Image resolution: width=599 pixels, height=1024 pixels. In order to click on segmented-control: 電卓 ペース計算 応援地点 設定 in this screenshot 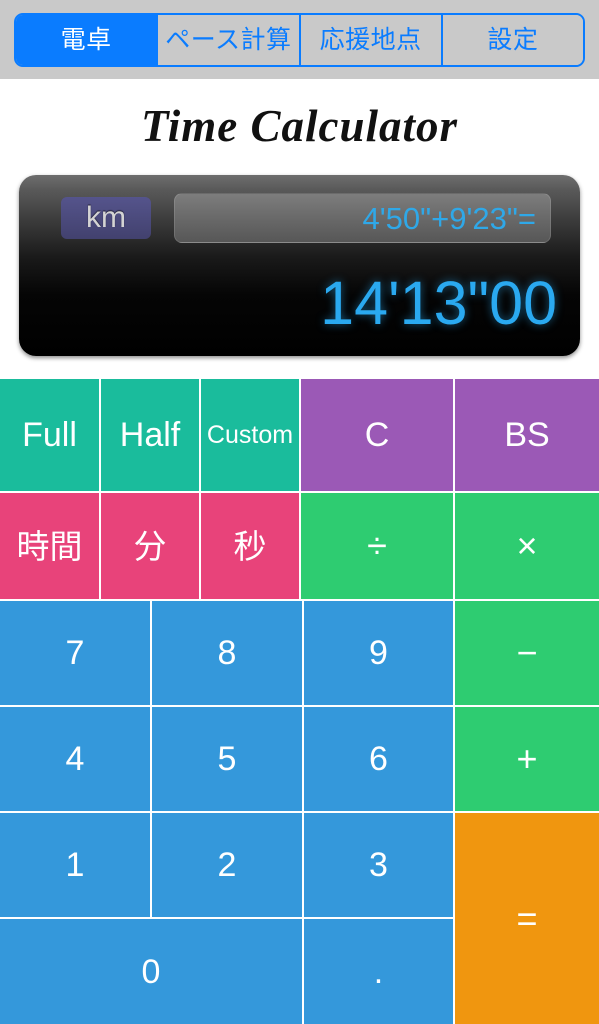, I will do `click(299, 40)`.